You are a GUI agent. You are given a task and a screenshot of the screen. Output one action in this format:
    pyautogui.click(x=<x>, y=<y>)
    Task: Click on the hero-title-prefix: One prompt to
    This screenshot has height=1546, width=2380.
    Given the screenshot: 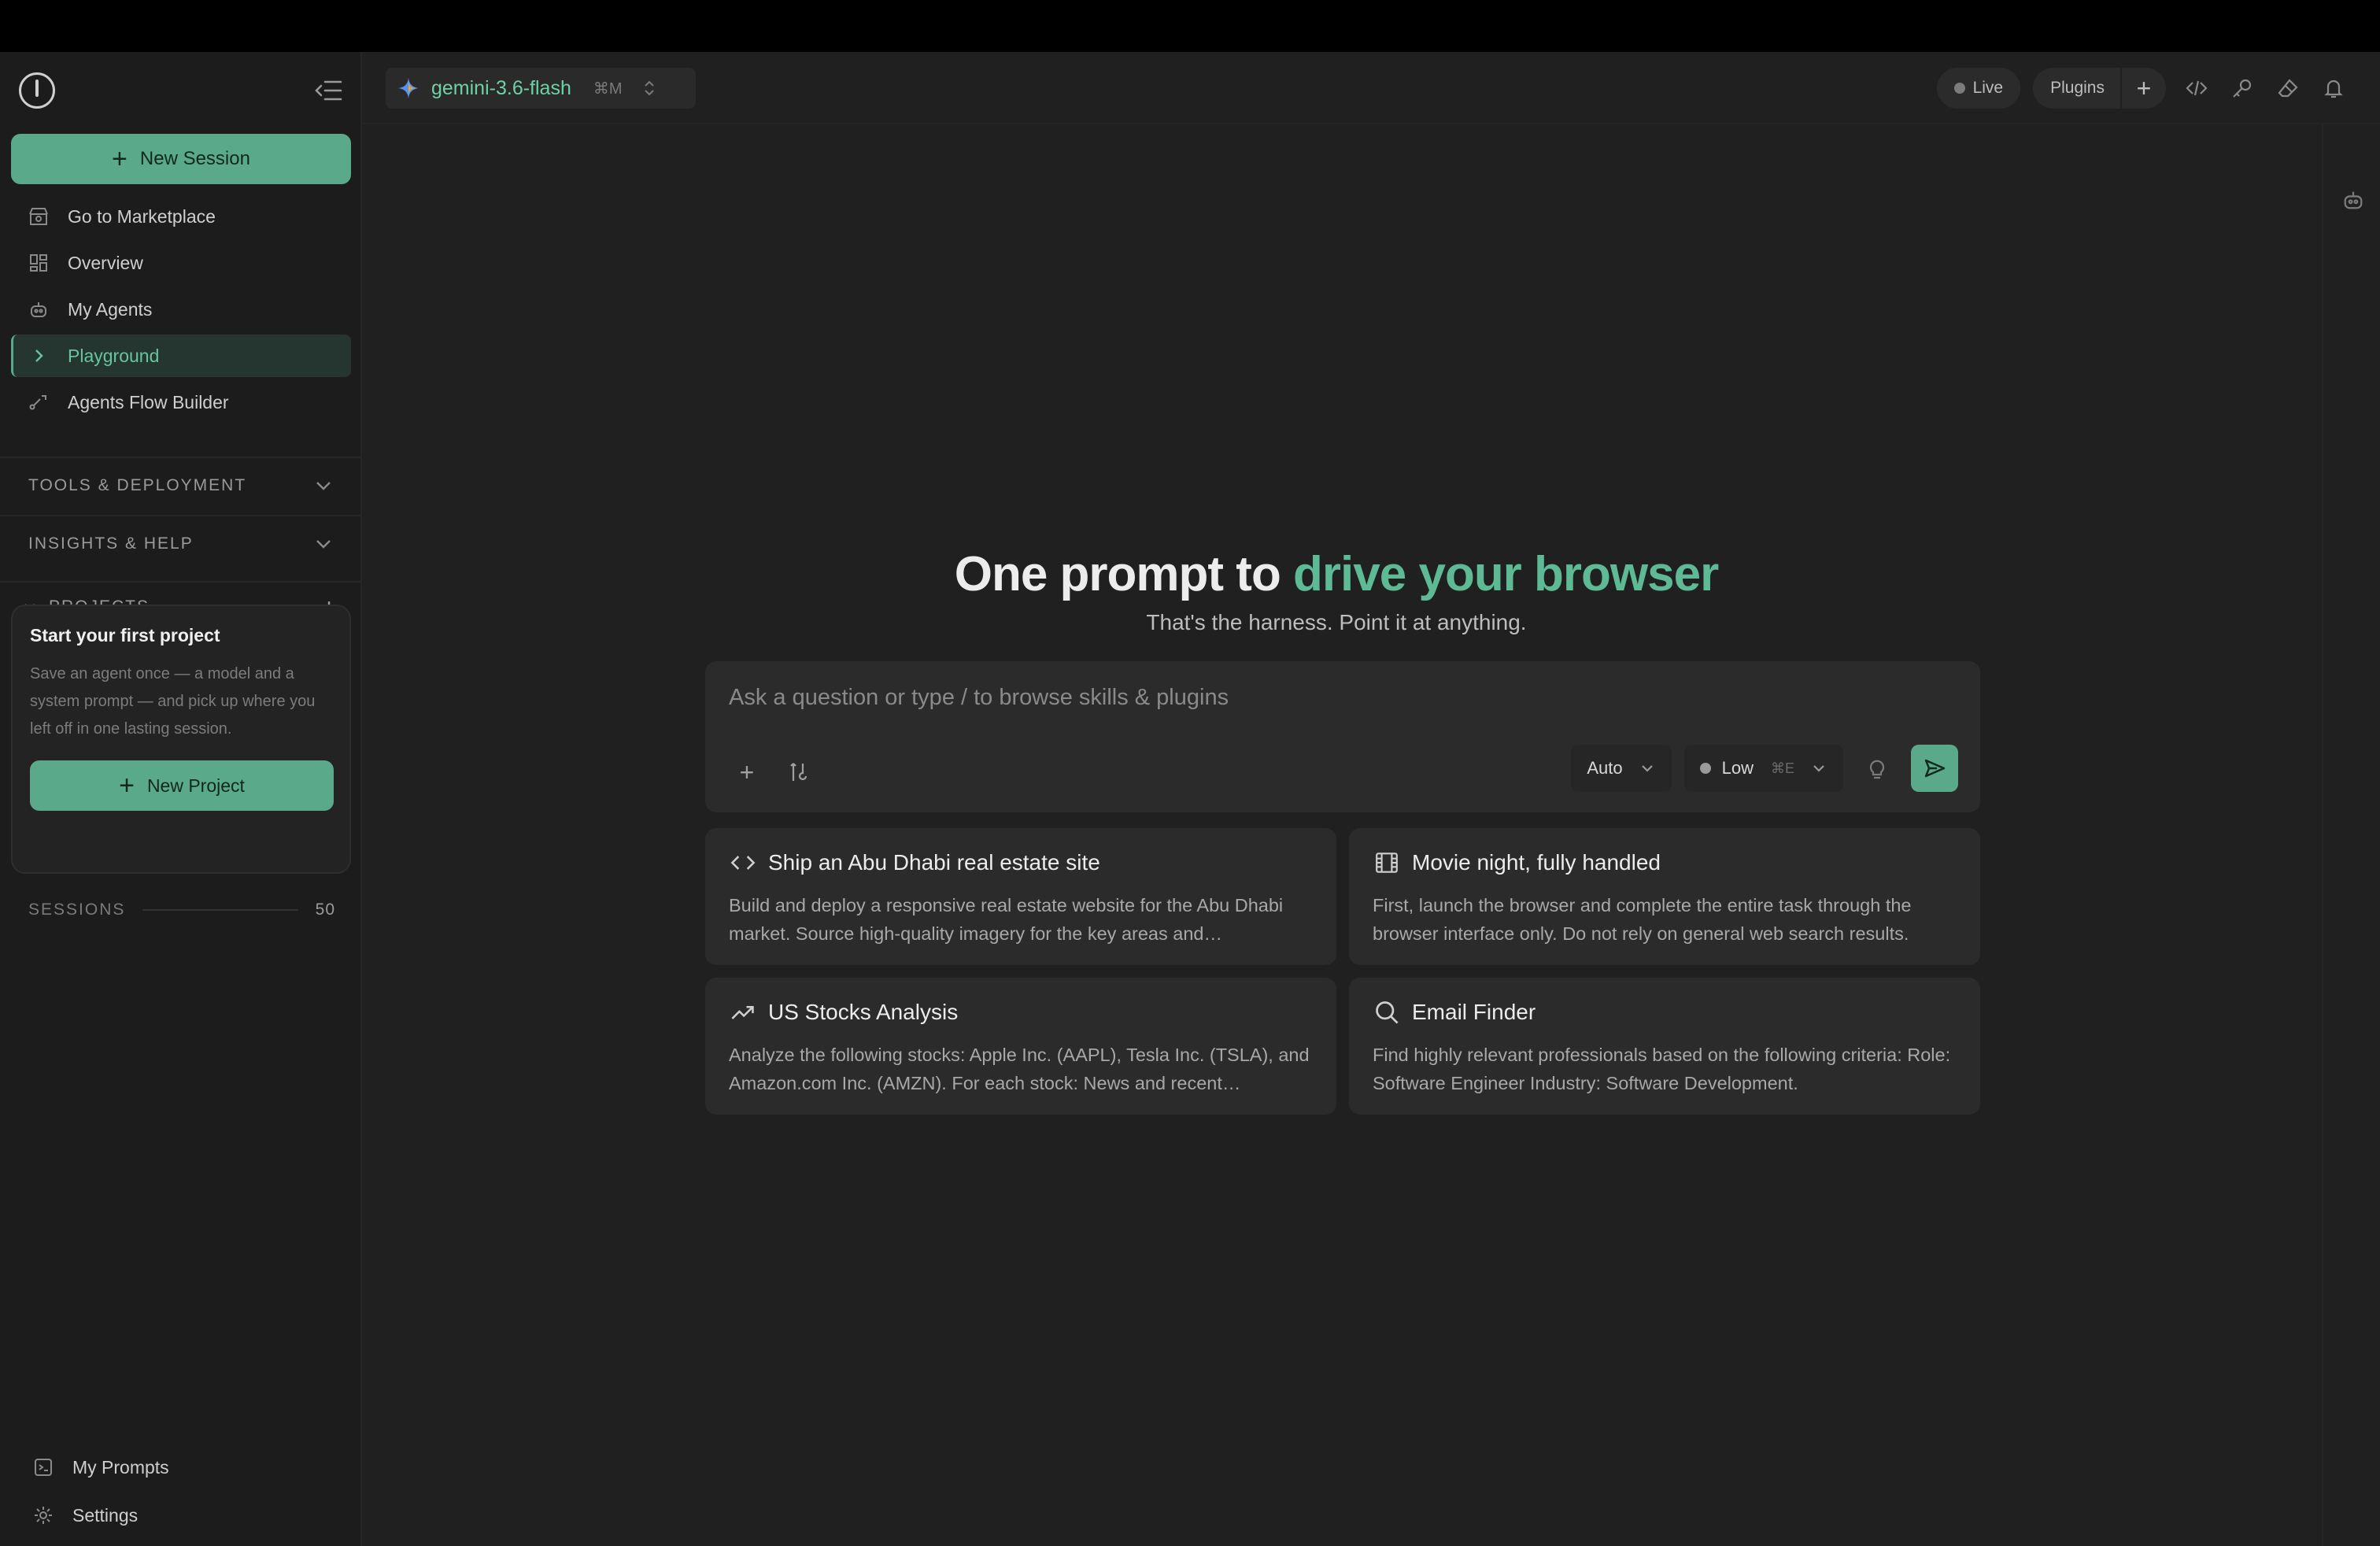 What is the action you would take?
    pyautogui.click(x=1124, y=574)
    